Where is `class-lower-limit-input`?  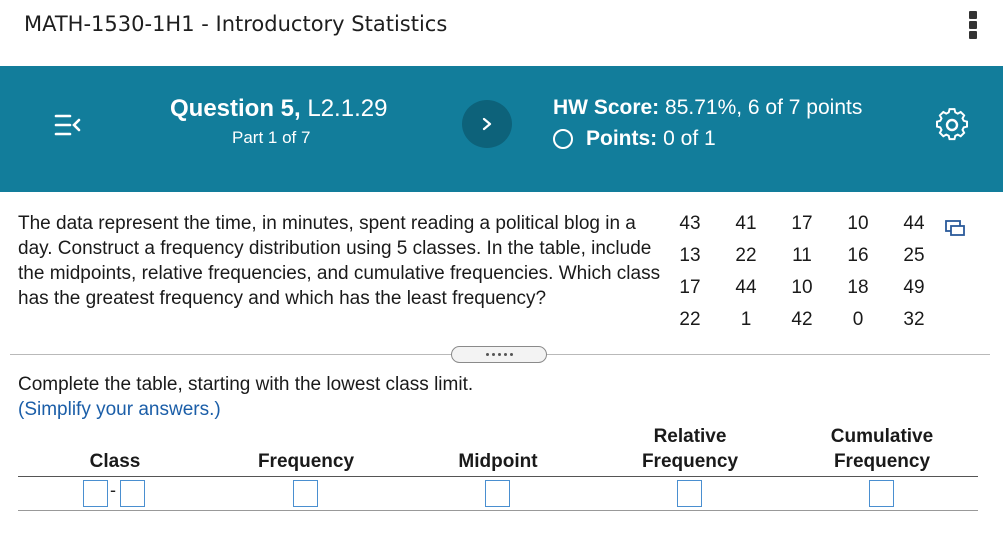 class-lower-limit-input is located at coordinates (95, 493).